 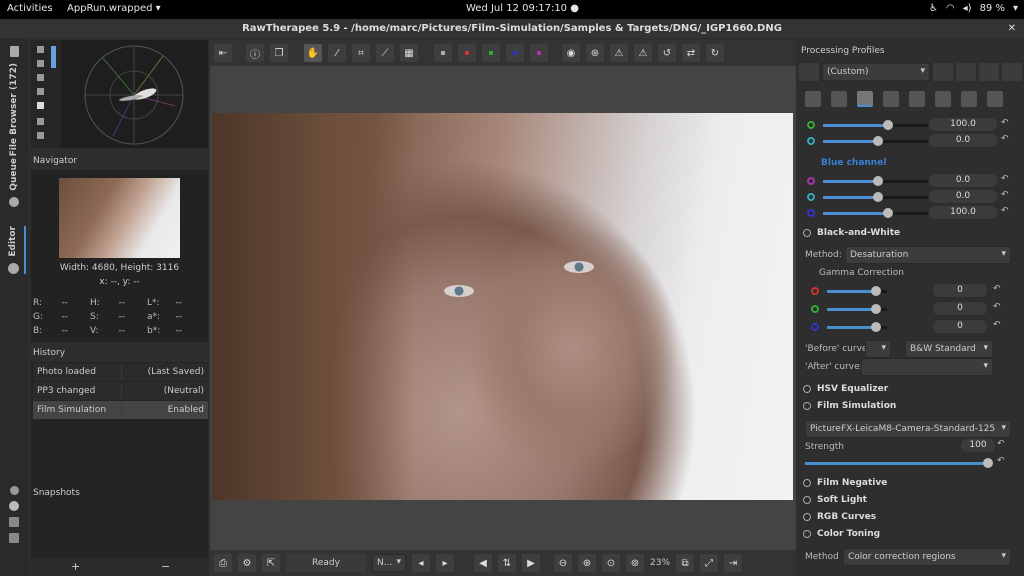 I want to click on paste-profile-icon, so click(x=1012, y=72).